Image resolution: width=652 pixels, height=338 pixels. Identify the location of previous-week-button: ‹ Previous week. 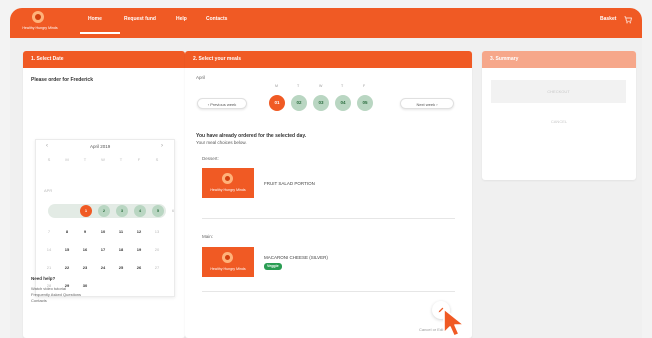
(222, 103).